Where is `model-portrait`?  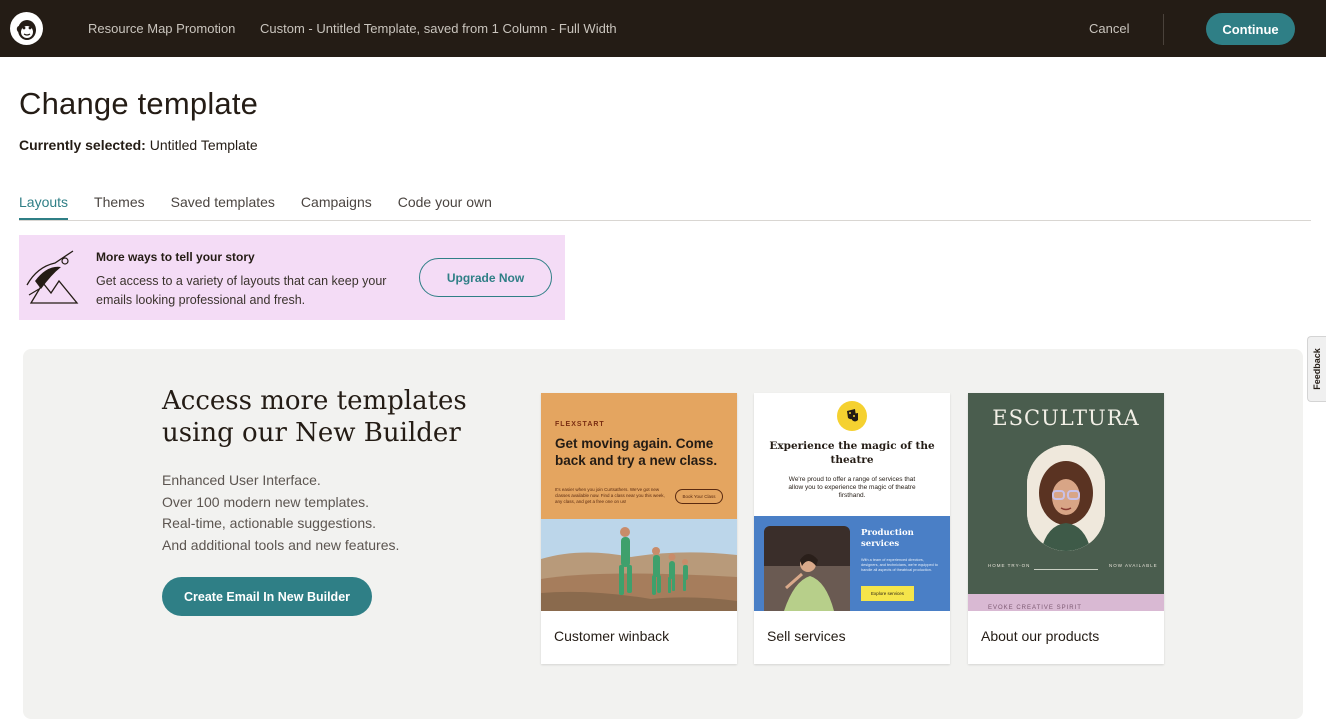 model-portrait is located at coordinates (1066, 498).